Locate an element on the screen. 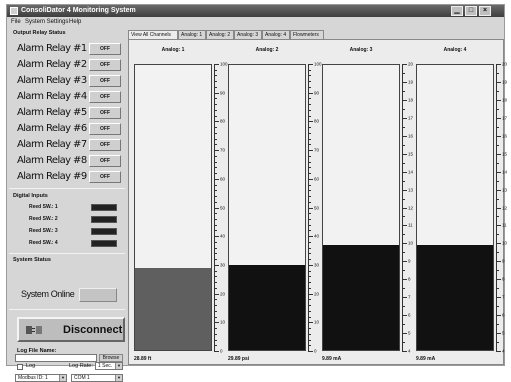 The height and width of the screenshot is (382, 511). browse-button: Browse is located at coordinates (111, 358).